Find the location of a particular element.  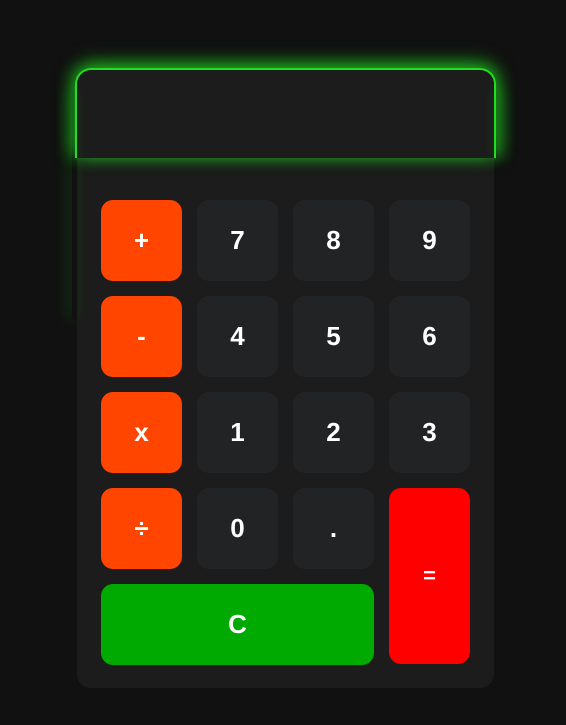

digit-9-button: 9 is located at coordinates (429, 240).